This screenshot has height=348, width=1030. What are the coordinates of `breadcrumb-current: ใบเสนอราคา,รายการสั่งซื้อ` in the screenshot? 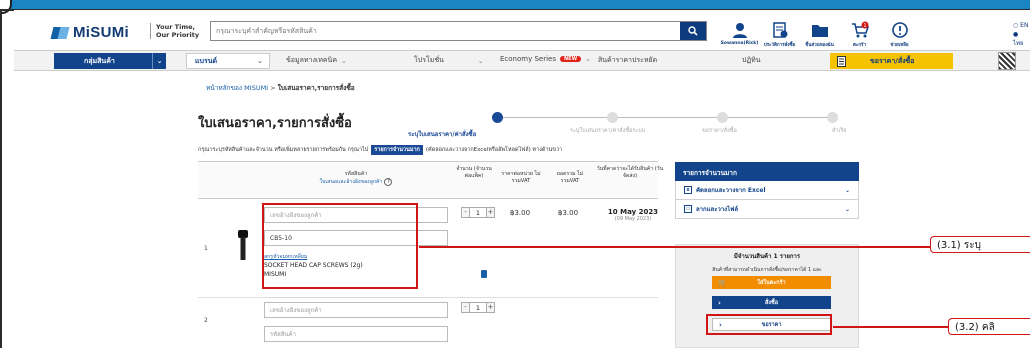 It's located at (316, 88).